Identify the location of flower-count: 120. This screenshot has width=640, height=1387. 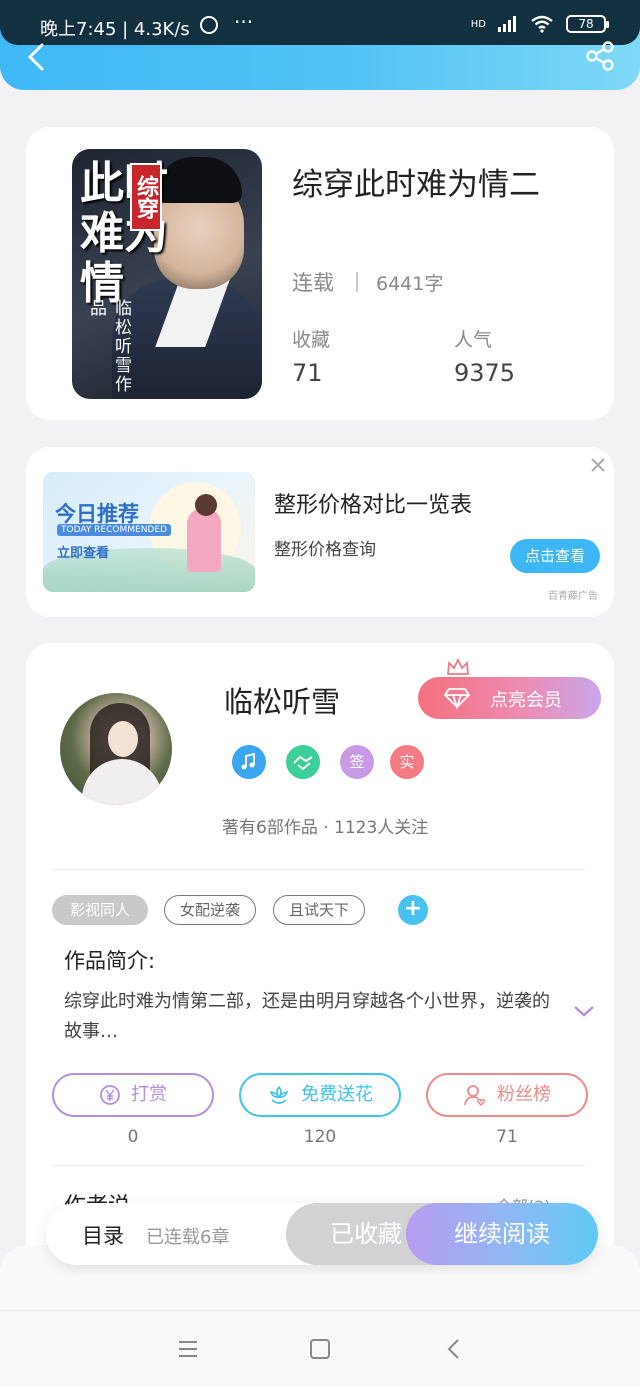
(320, 1137).